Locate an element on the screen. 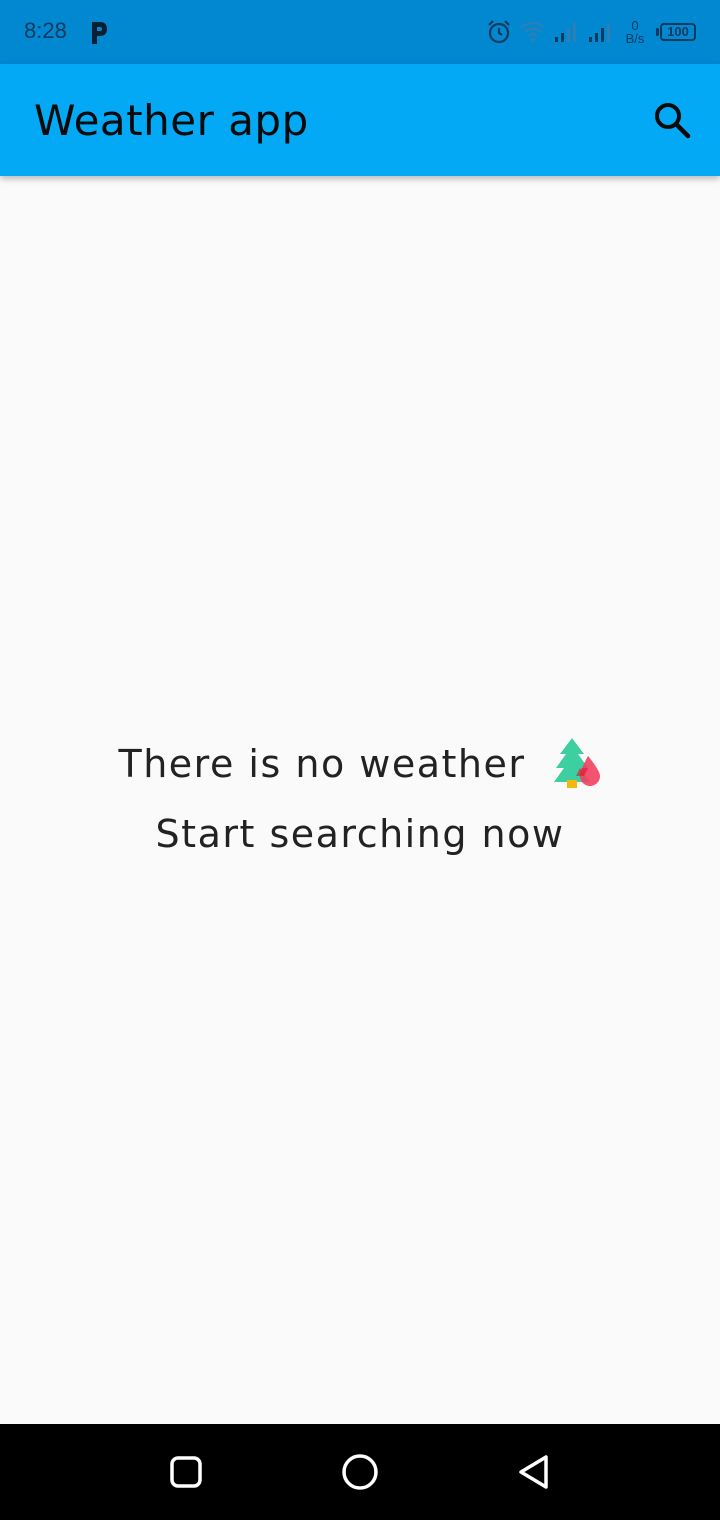  back-triangle-icon is located at coordinates (533, 1472).